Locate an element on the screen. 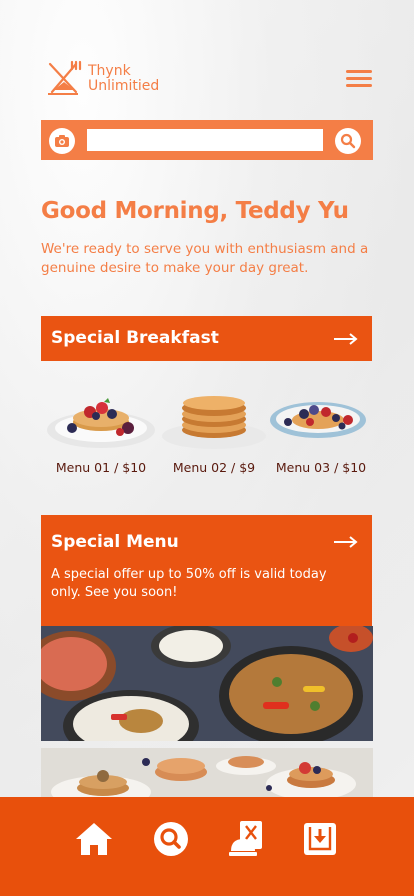  breakfast-item-3: Menu 03 / $10 is located at coordinates (321, 433).